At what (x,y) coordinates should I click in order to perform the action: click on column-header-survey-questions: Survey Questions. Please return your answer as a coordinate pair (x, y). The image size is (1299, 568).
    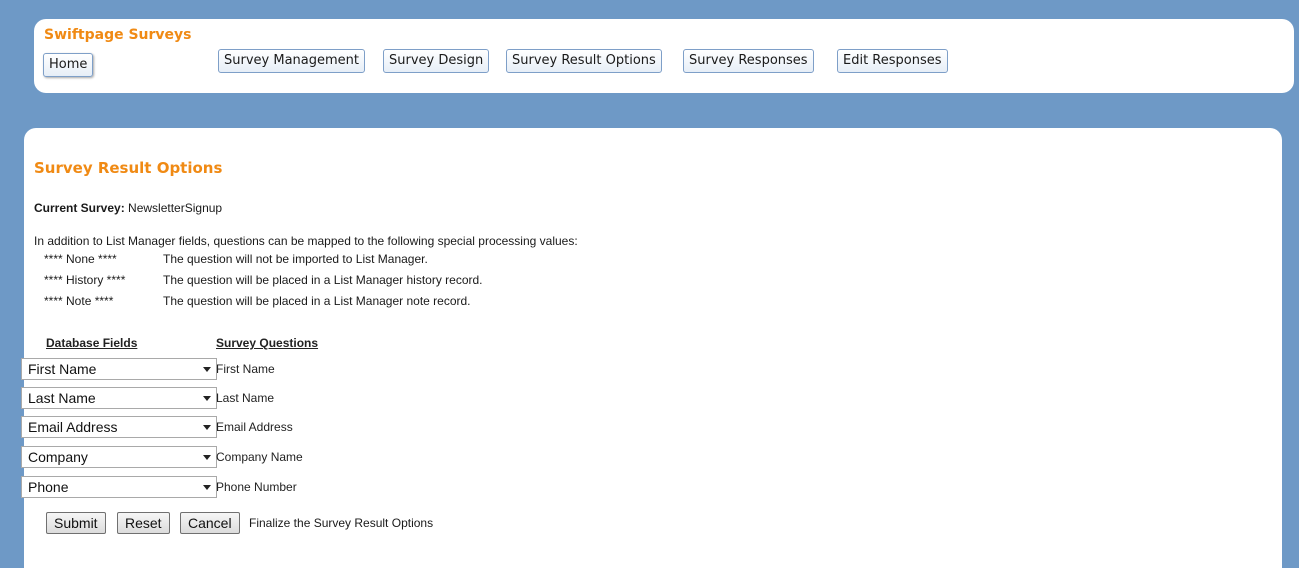
    Looking at the image, I should click on (267, 343).